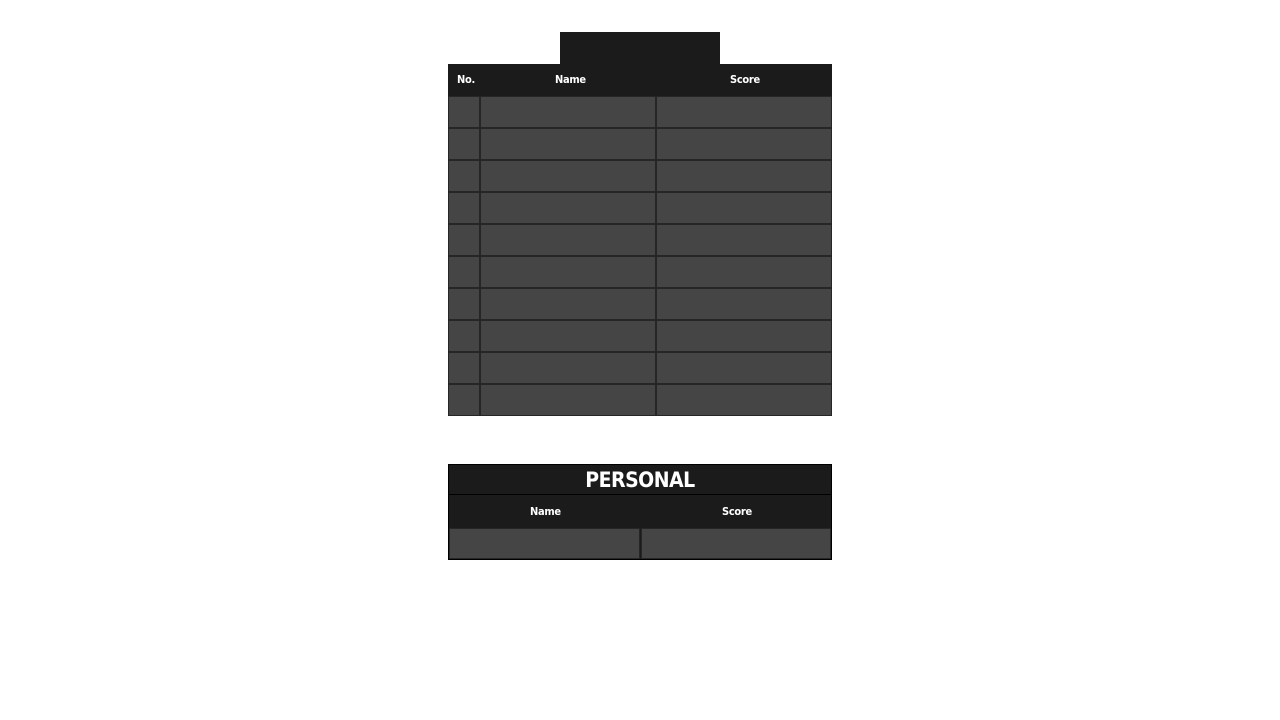 Image resolution: width=1280 pixels, height=720 pixels. What do you see at coordinates (544, 543) in the screenshot?
I see `personal-name-cell` at bounding box center [544, 543].